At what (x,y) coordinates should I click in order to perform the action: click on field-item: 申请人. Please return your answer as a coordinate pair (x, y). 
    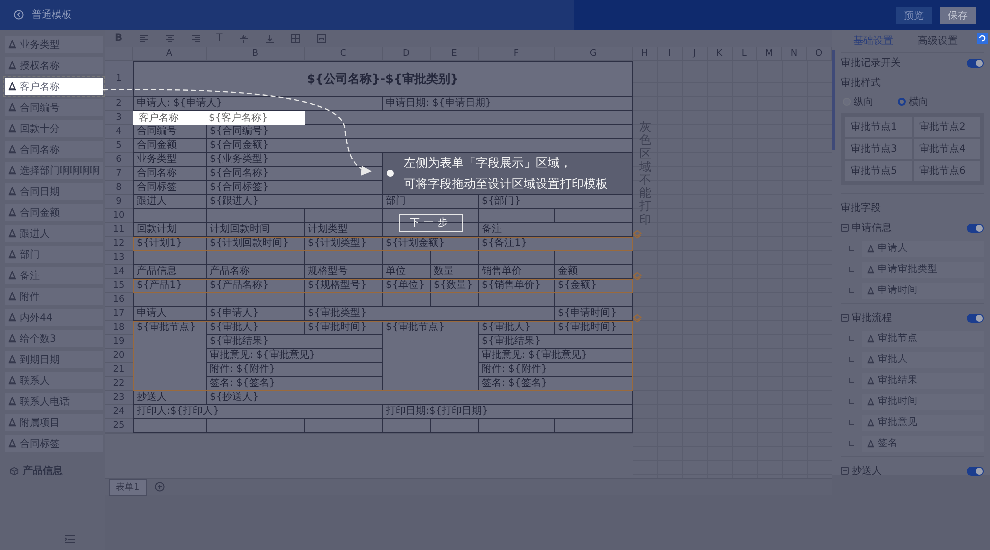
    Looking at the image, I should click on (923, 248).